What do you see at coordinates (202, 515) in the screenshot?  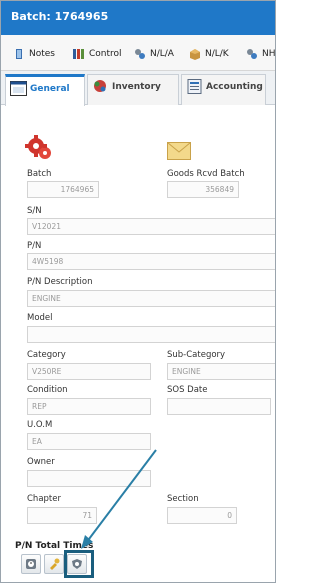 I see `section-field: 0` at bounding box center [202, 515].